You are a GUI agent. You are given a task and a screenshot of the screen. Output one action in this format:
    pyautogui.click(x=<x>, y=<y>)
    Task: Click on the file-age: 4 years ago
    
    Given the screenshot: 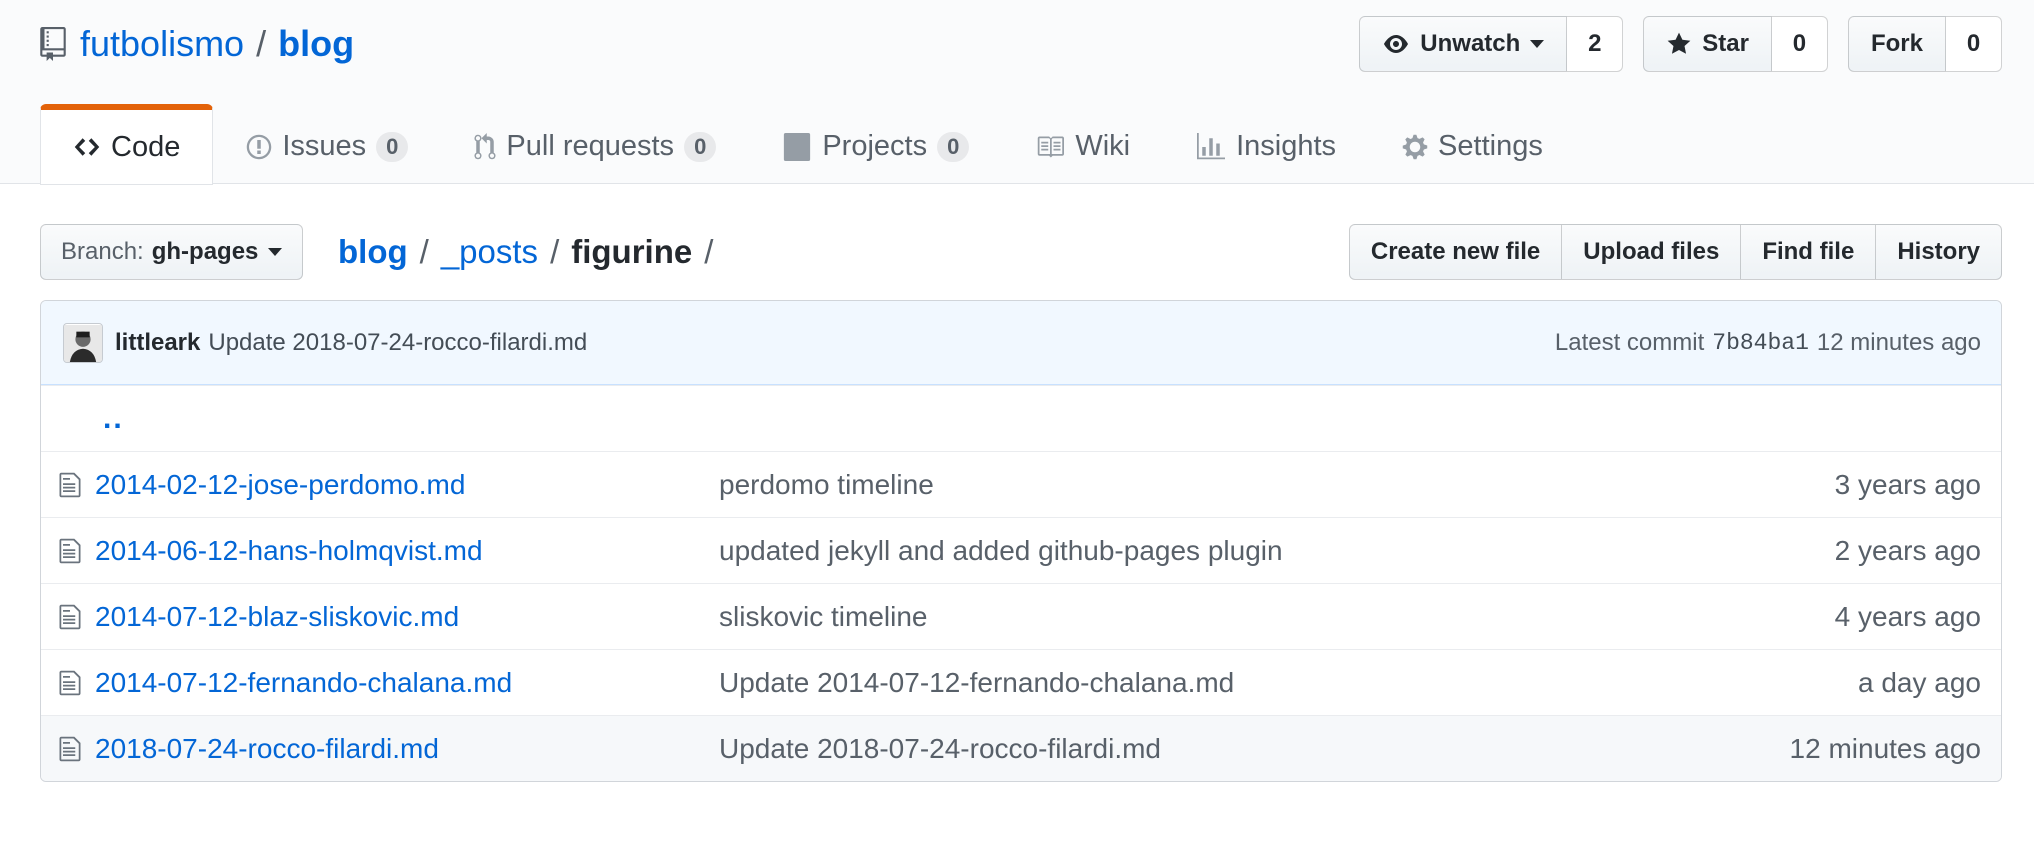 What is the action you would take?
    pyautogui.click(x=1907, y=616)
    